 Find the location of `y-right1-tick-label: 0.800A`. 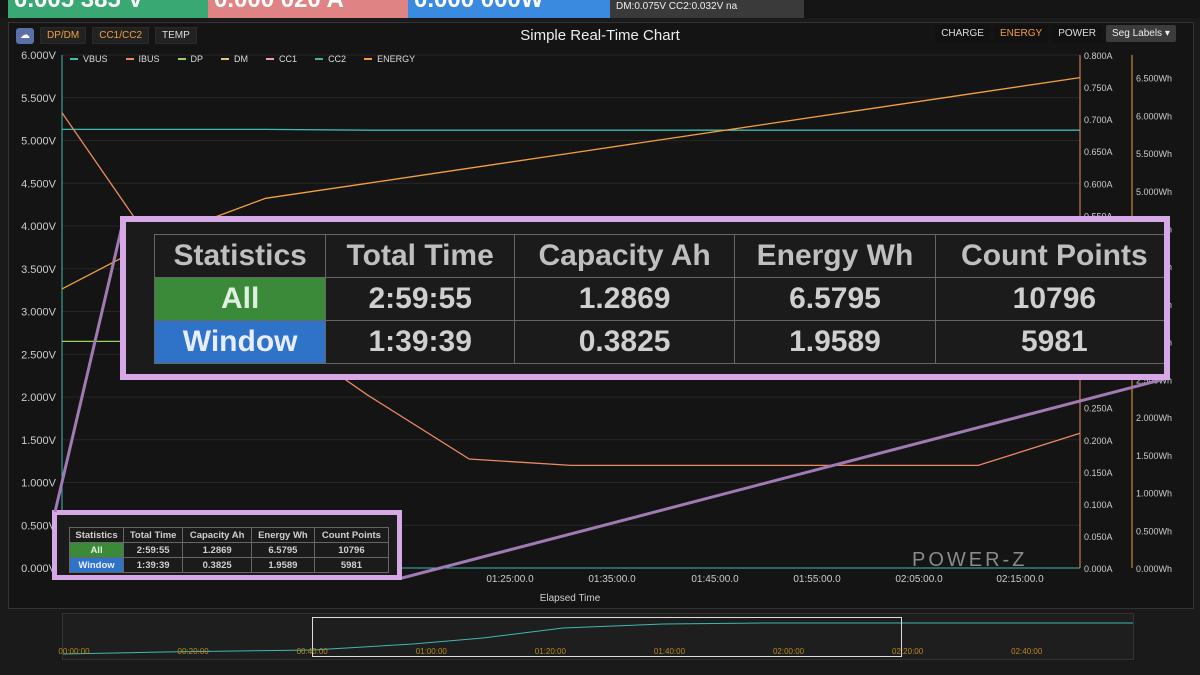

y-right1-tick-label: 0.800A is located at coordinates (1098, 56).